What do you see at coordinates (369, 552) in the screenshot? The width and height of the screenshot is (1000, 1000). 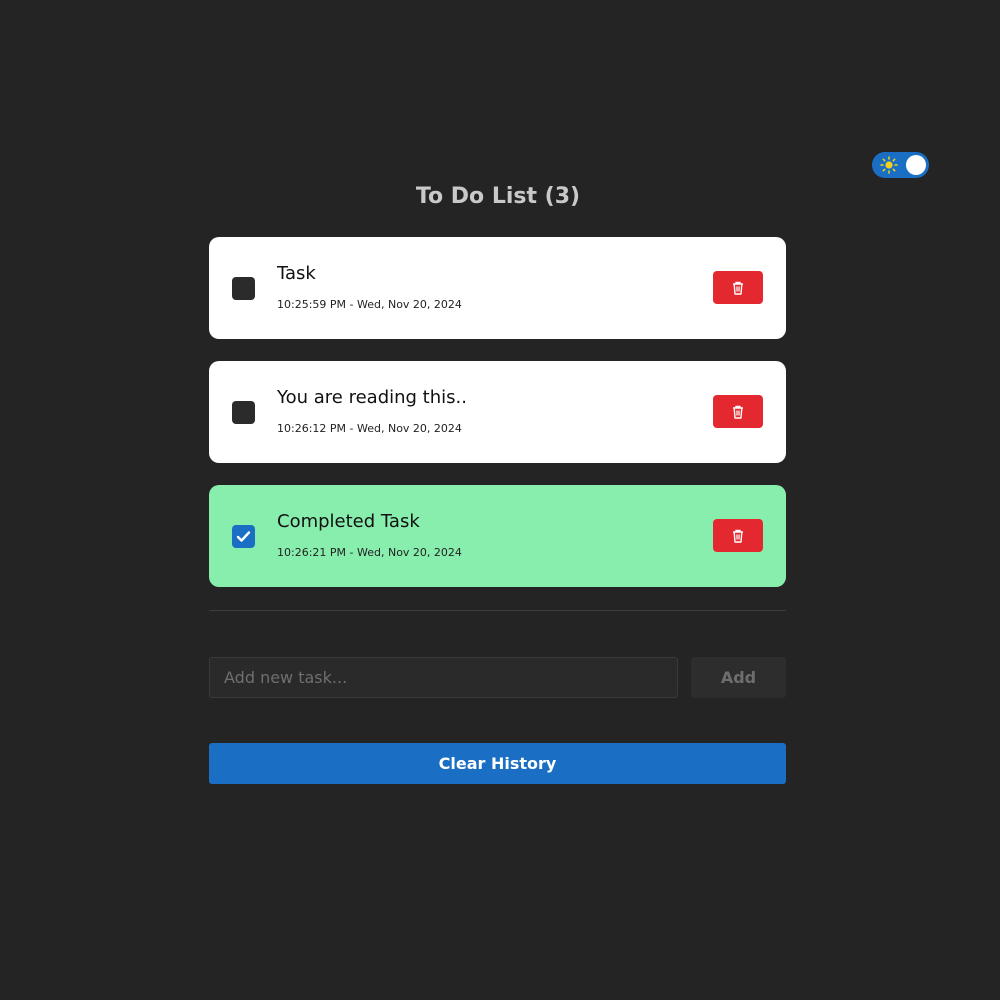 I see `task-timestamp: 10:26:21 PM - Wed, Nov 20, 2024` at bounding box center [369, 552].